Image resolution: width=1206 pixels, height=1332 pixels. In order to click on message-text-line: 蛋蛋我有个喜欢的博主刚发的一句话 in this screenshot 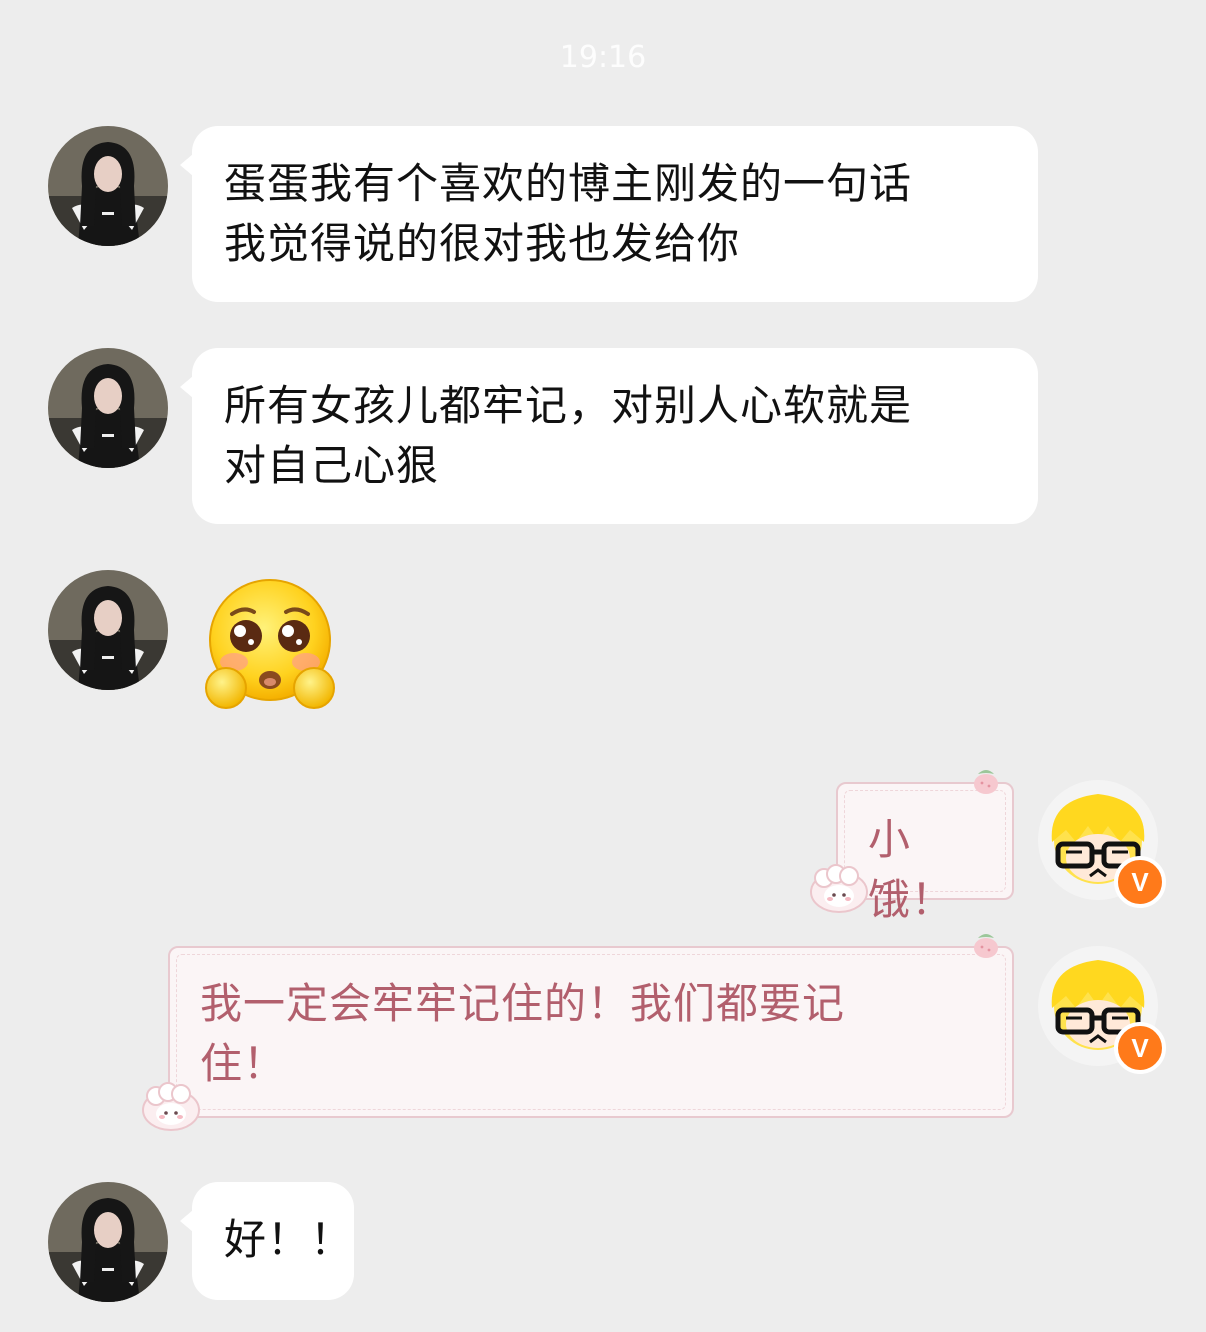, I will do `click(568, 183)`.